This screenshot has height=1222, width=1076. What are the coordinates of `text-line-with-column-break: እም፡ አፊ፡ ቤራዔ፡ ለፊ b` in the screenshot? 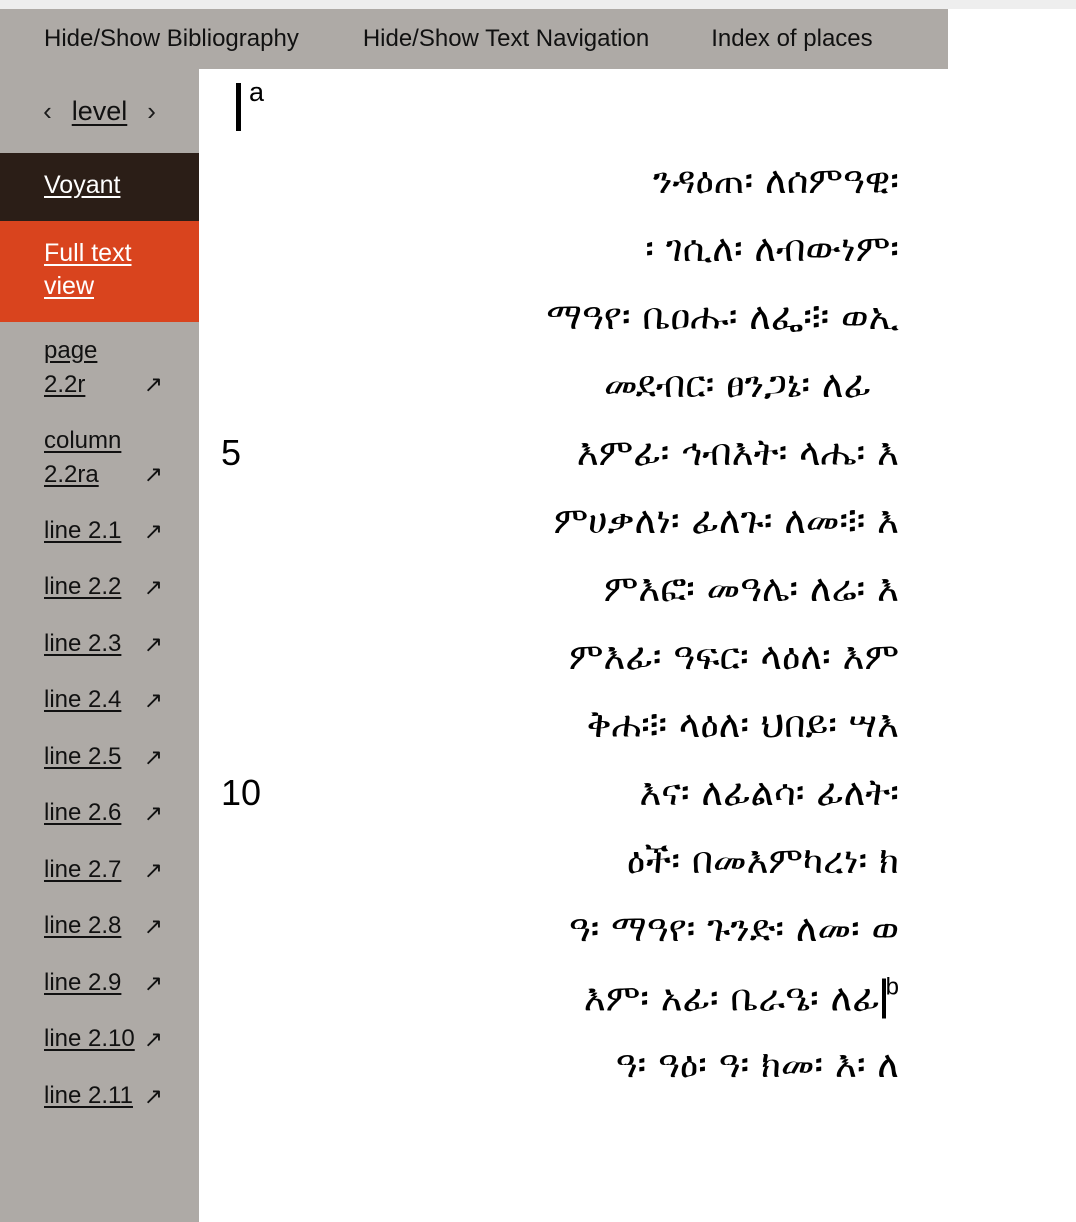 It's located at (637, 997).